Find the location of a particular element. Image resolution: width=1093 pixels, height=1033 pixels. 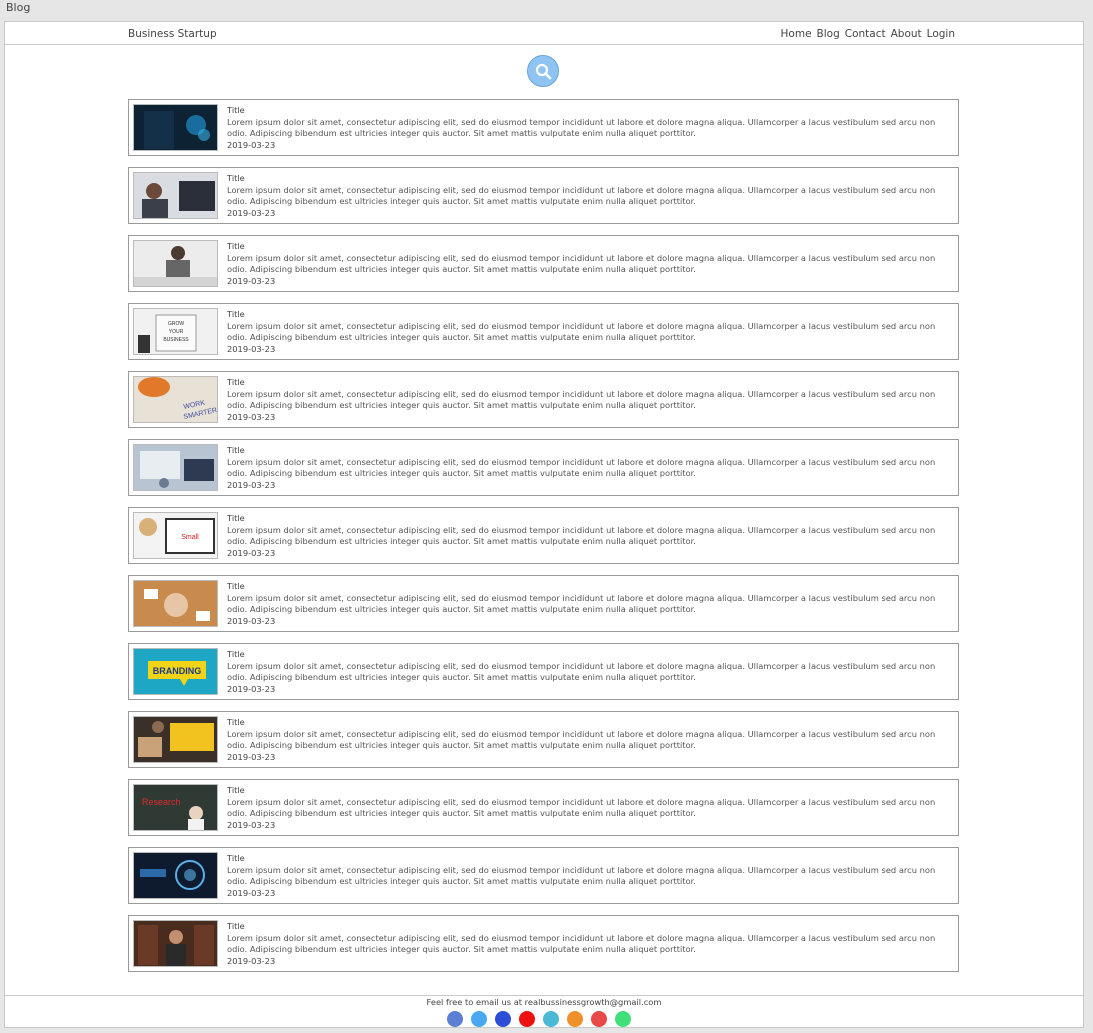

search-icon is located at coordinates (543, 71).